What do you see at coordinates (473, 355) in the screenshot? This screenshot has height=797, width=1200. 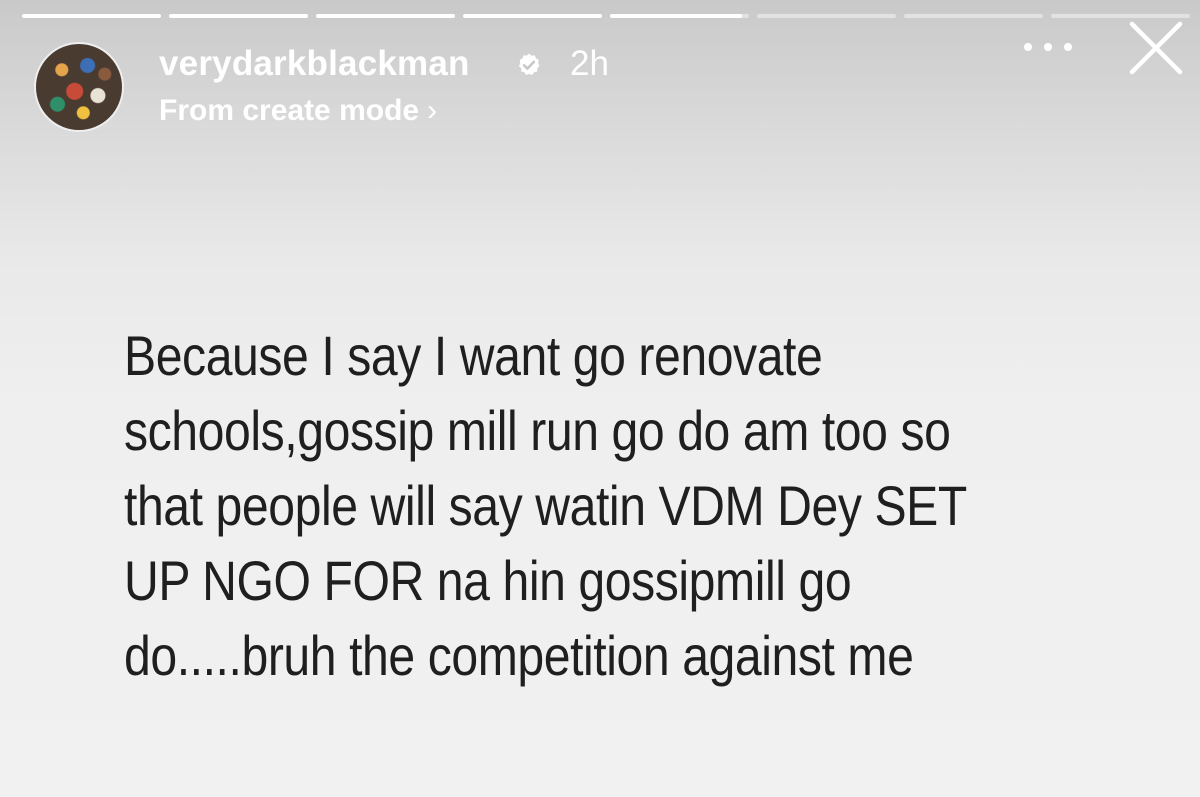 I see `story-text-line: Because I say I want go renovate` at bounding box center [473, 355].